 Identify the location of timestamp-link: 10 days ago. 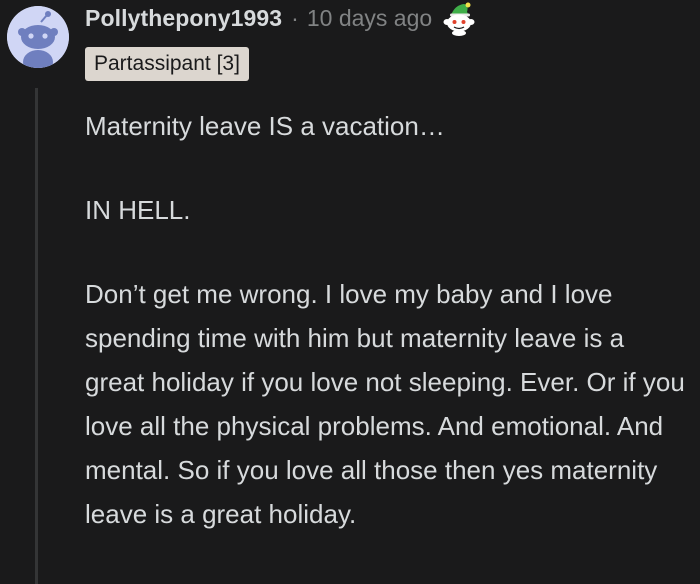
(369, 18).